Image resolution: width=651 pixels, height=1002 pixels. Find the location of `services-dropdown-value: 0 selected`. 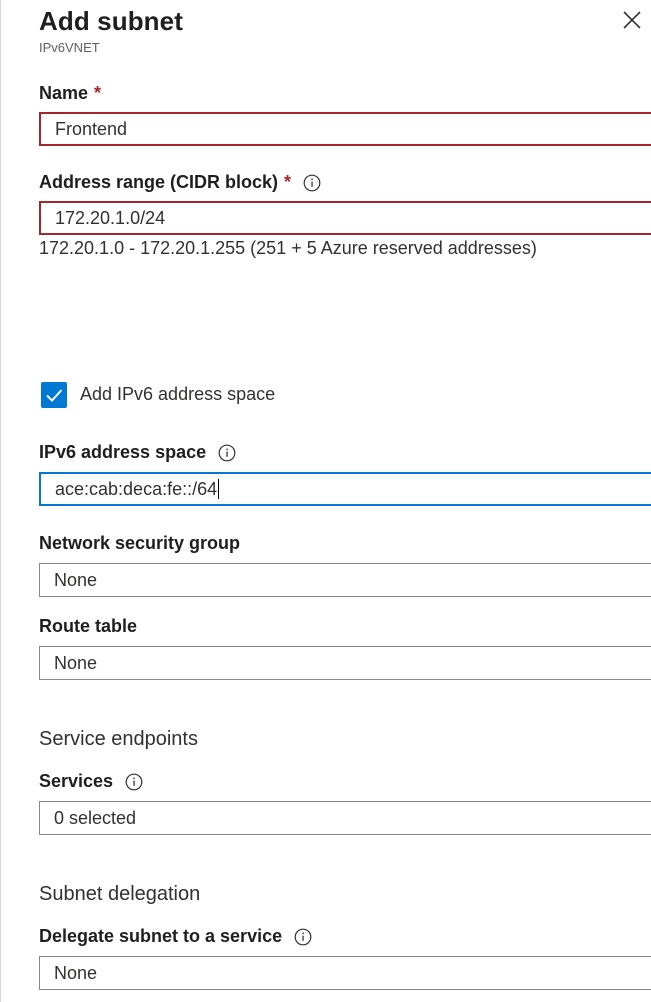

services-dropdown-value: 0 selected is located at coordinates (95, 817).